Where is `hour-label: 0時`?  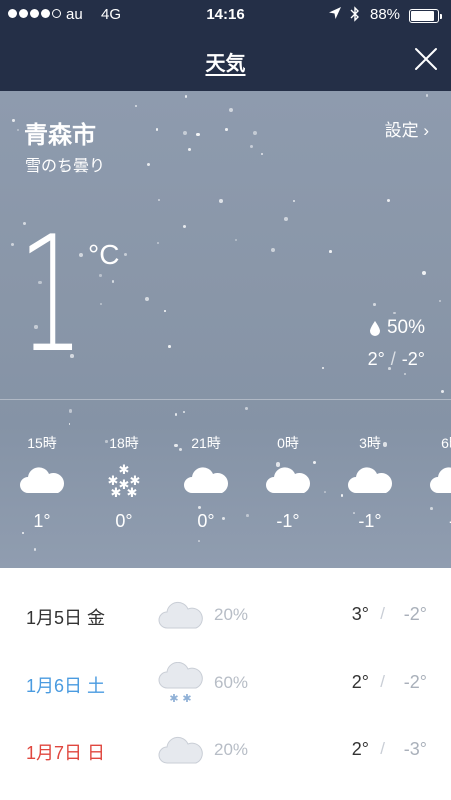 hour-label: 0時 is located at coordinates (288, 443).